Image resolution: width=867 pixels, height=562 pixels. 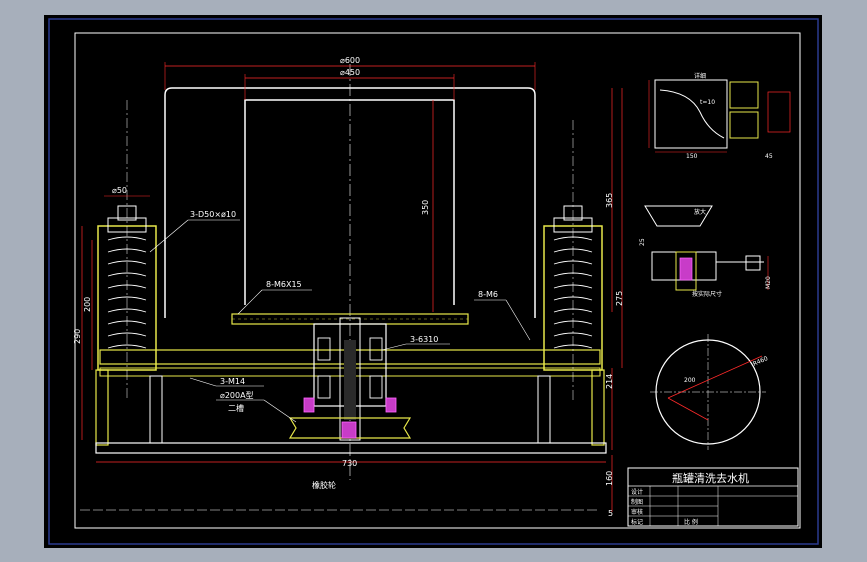 What do you see at coordinates (119, 190) in the screenshot?
I see `label-d50: ⌀50` at bounding box center [119, 190].